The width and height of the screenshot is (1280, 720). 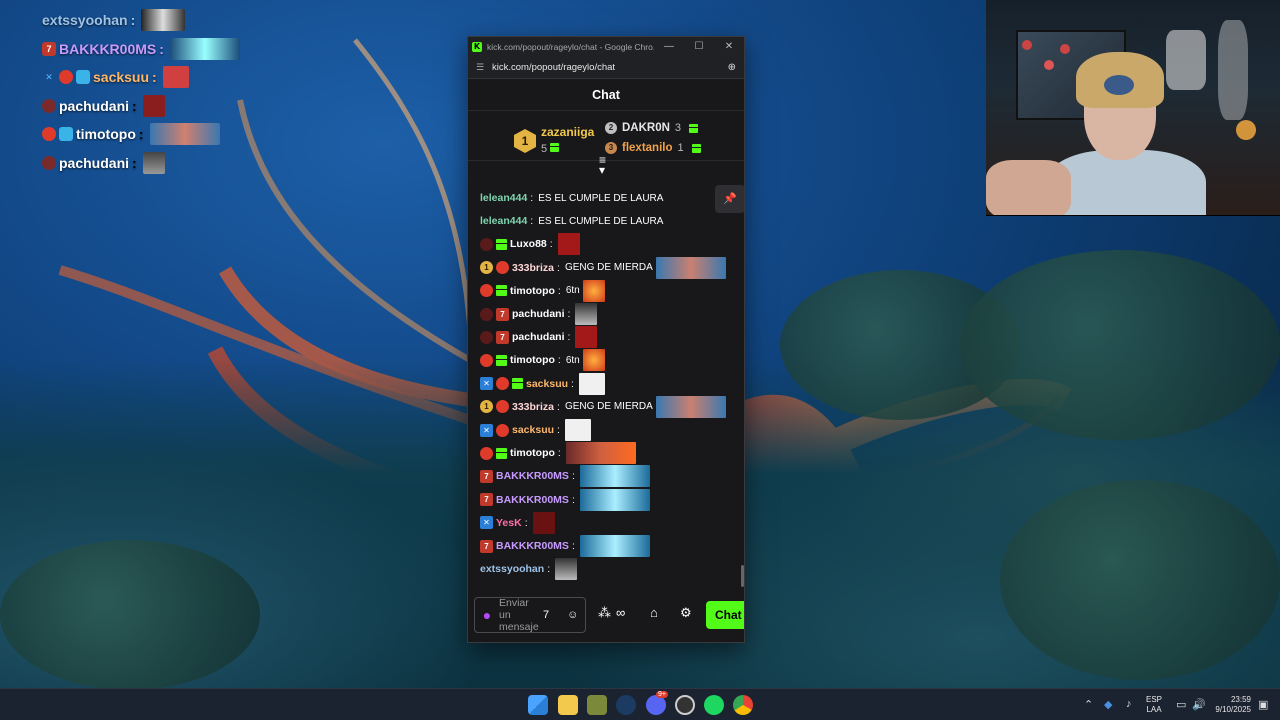 I want to click on chat-username: BAKKKR00MS, so click(x=532, y=500).